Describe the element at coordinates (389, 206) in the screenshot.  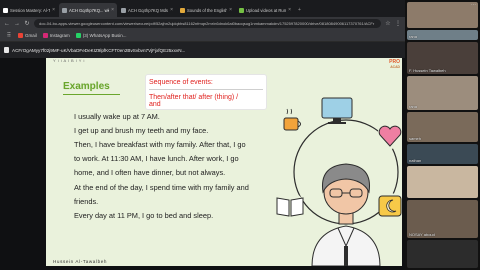
I see `moon-icon` at that location.